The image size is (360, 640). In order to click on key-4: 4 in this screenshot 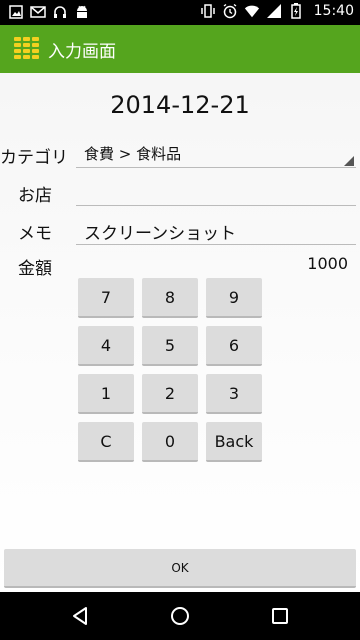, I will do `click(106, 346)`.